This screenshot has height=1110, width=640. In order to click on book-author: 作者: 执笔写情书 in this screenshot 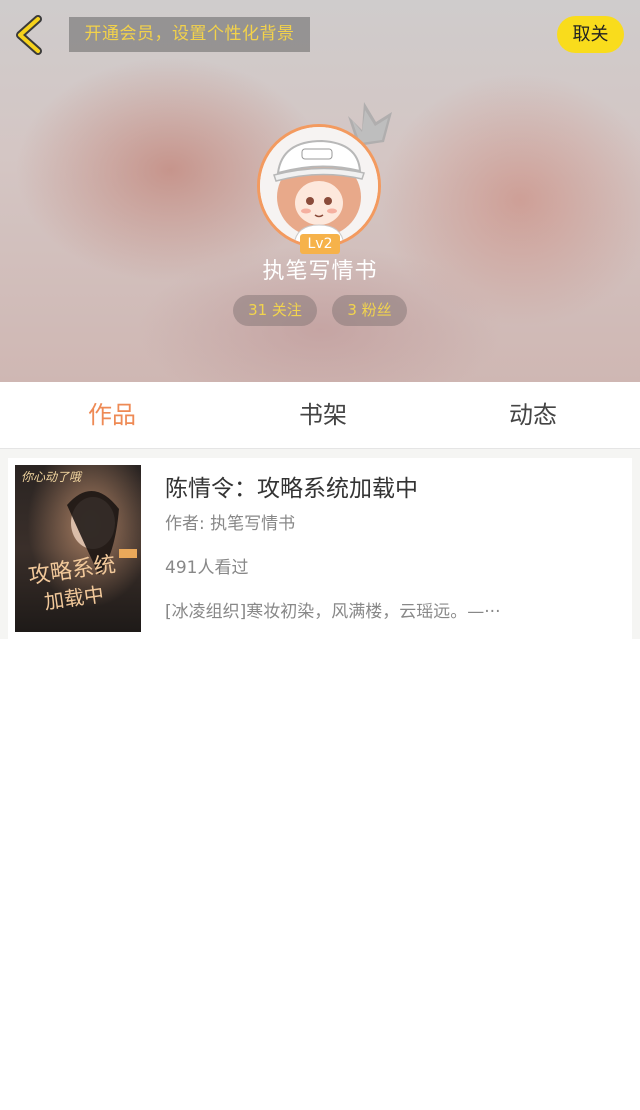, I will do `click(230, 524)`.